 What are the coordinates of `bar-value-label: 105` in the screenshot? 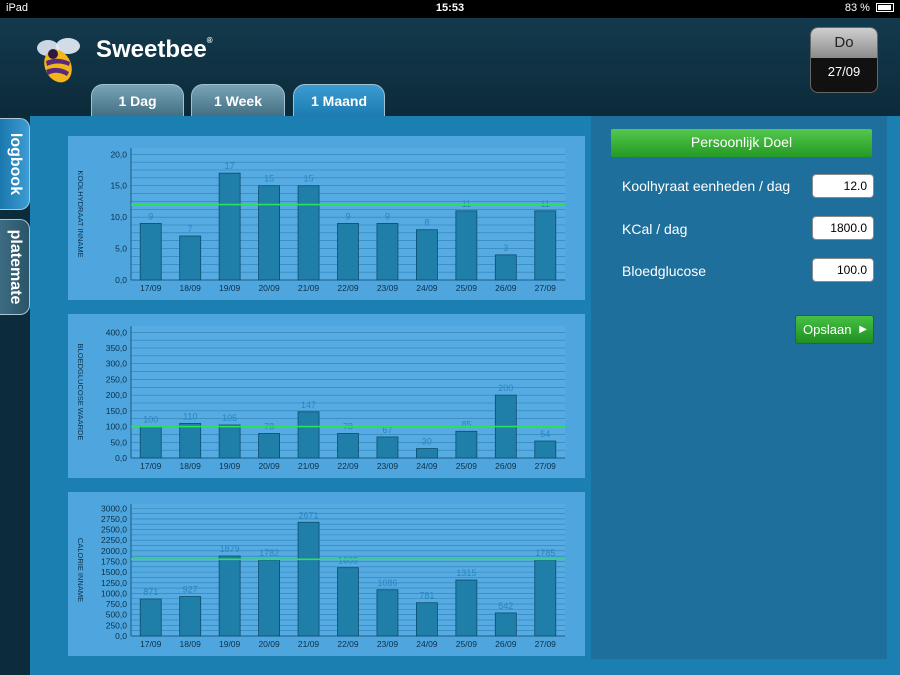 It's located at (229, 418).